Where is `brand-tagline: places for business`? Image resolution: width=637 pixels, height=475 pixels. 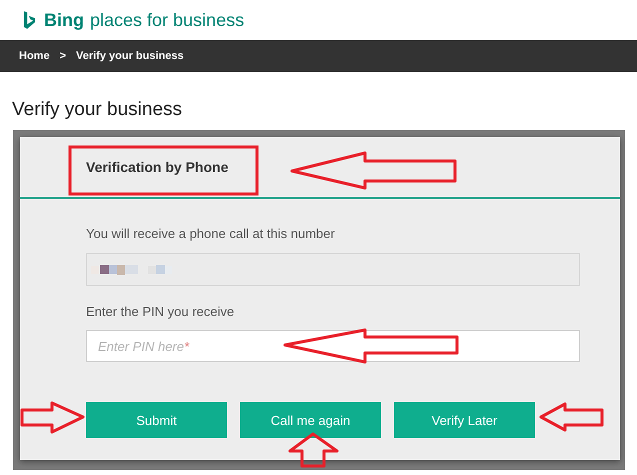
brand-tagline: places for business is located at coordinates (167, 20).